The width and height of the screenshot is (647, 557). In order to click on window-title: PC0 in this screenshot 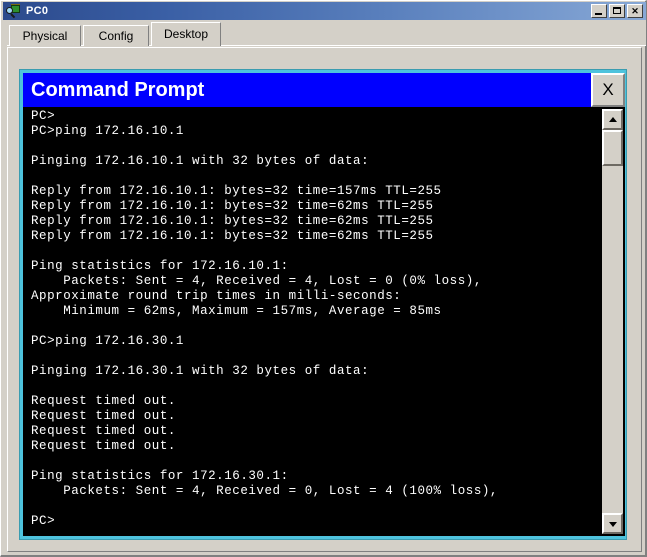, I will do `click(37, 11)`.